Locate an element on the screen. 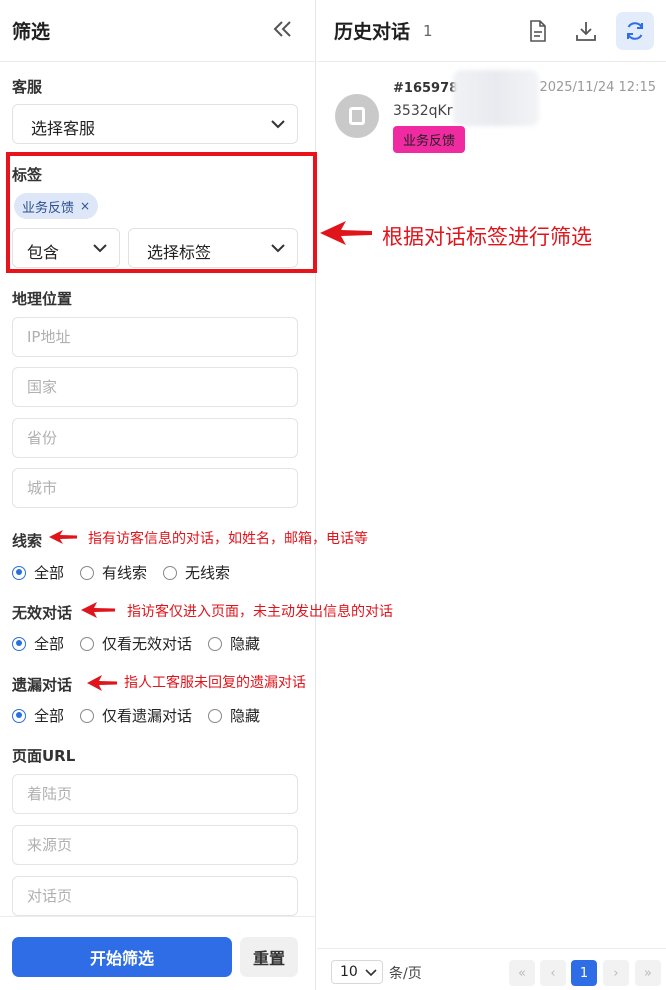  reset-button: 重置 is located at coordinates (269, 957).